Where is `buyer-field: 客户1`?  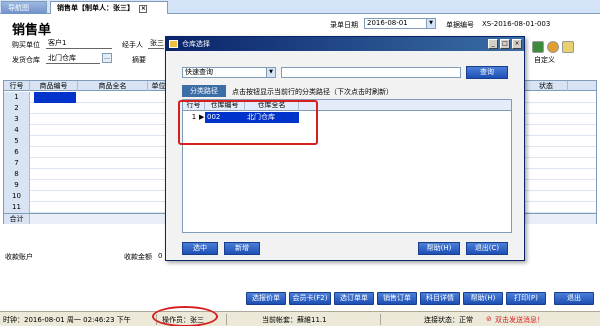
buyer-field: 客户1 is located at coordinates (79, 43).